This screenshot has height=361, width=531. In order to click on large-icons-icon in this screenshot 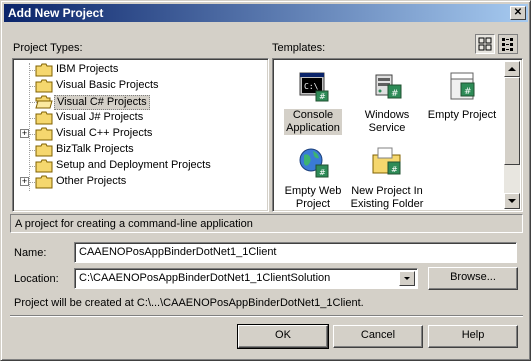, I will do `click(485, 44)`.